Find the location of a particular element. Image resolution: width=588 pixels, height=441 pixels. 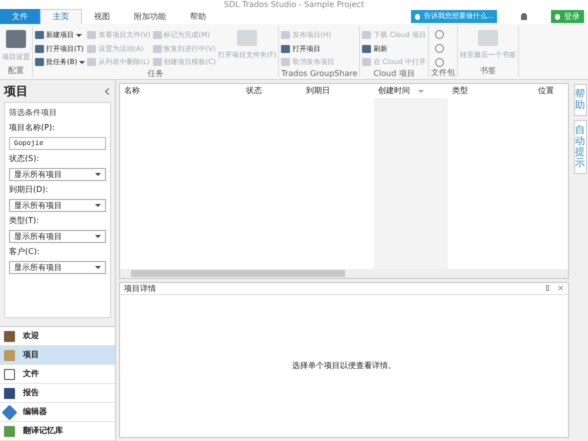

empty-message: 选择单个项目以便查看详情。 is located at coordinates (344, 366).